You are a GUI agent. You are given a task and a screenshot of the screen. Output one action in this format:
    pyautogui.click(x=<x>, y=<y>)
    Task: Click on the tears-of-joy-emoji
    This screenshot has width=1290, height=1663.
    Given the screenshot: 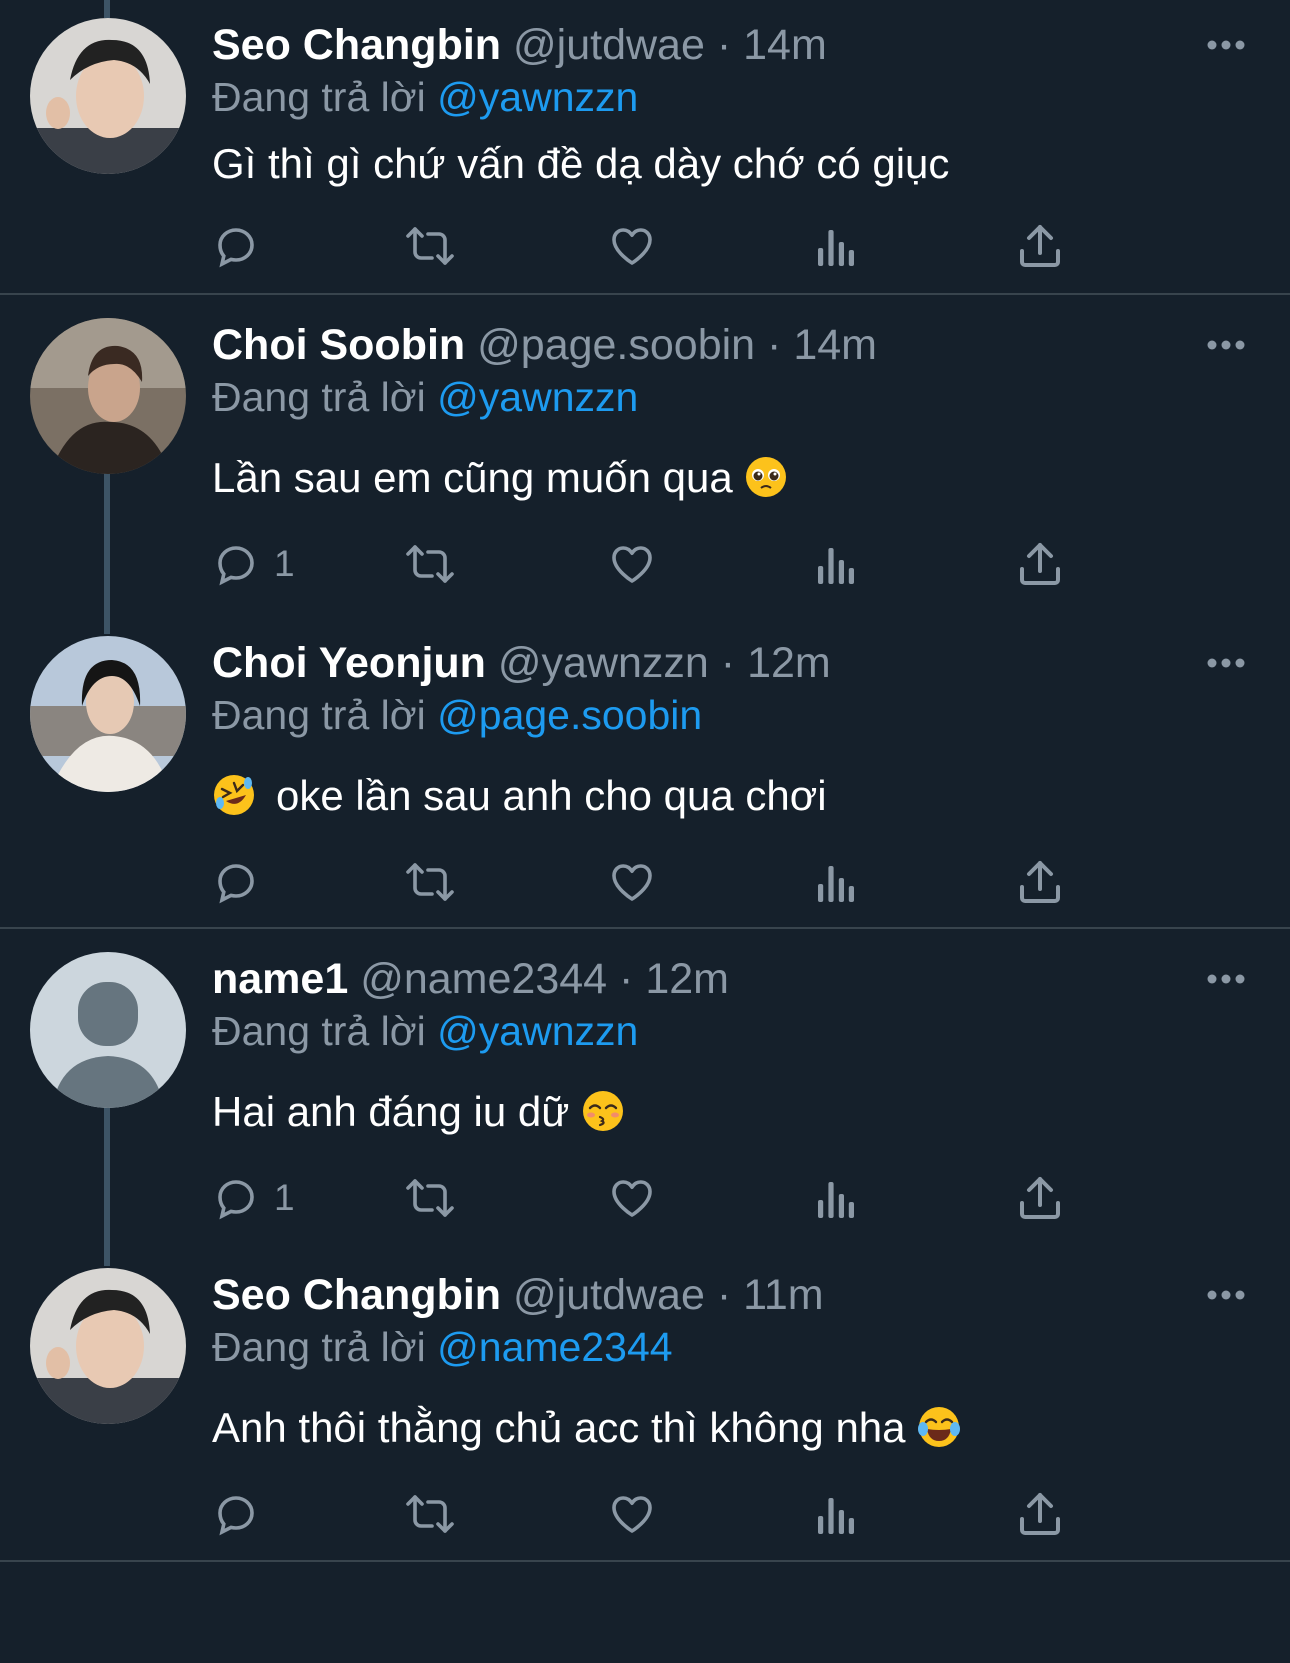 What is the action you would take?
    pyautogui.click(x=939, y=1427)
    